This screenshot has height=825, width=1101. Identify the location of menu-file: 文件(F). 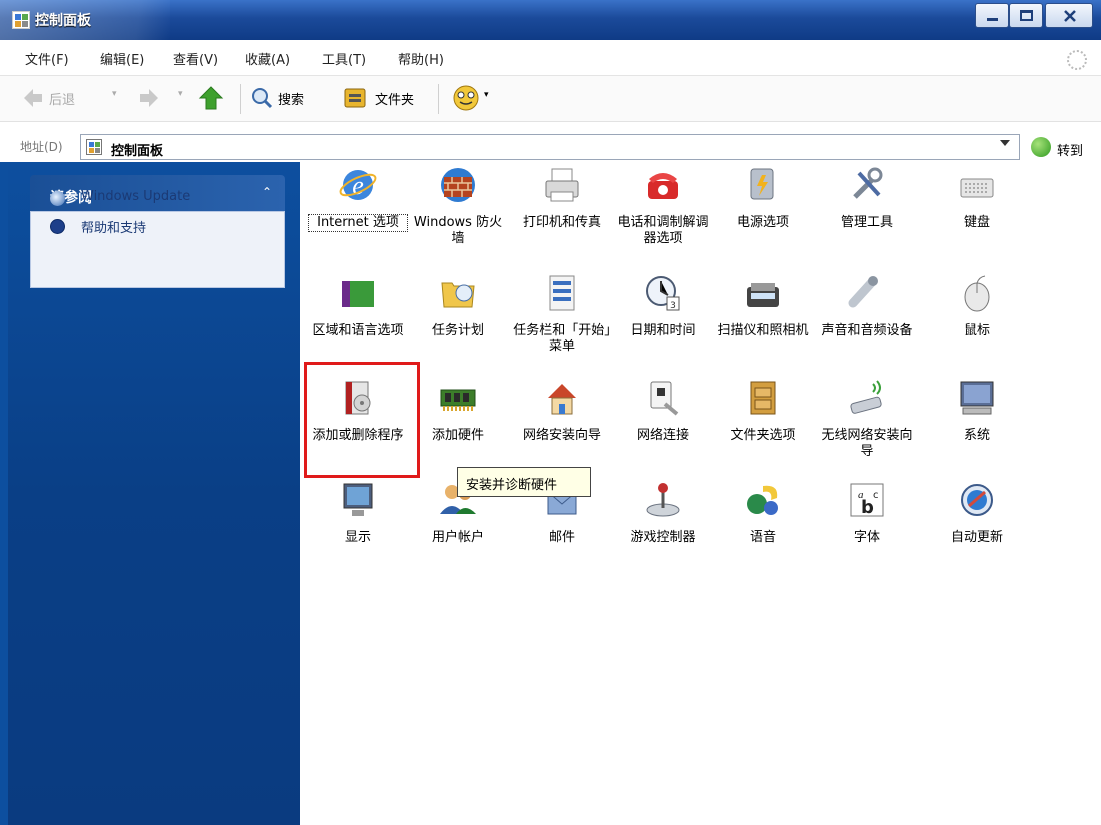
(47, 58).